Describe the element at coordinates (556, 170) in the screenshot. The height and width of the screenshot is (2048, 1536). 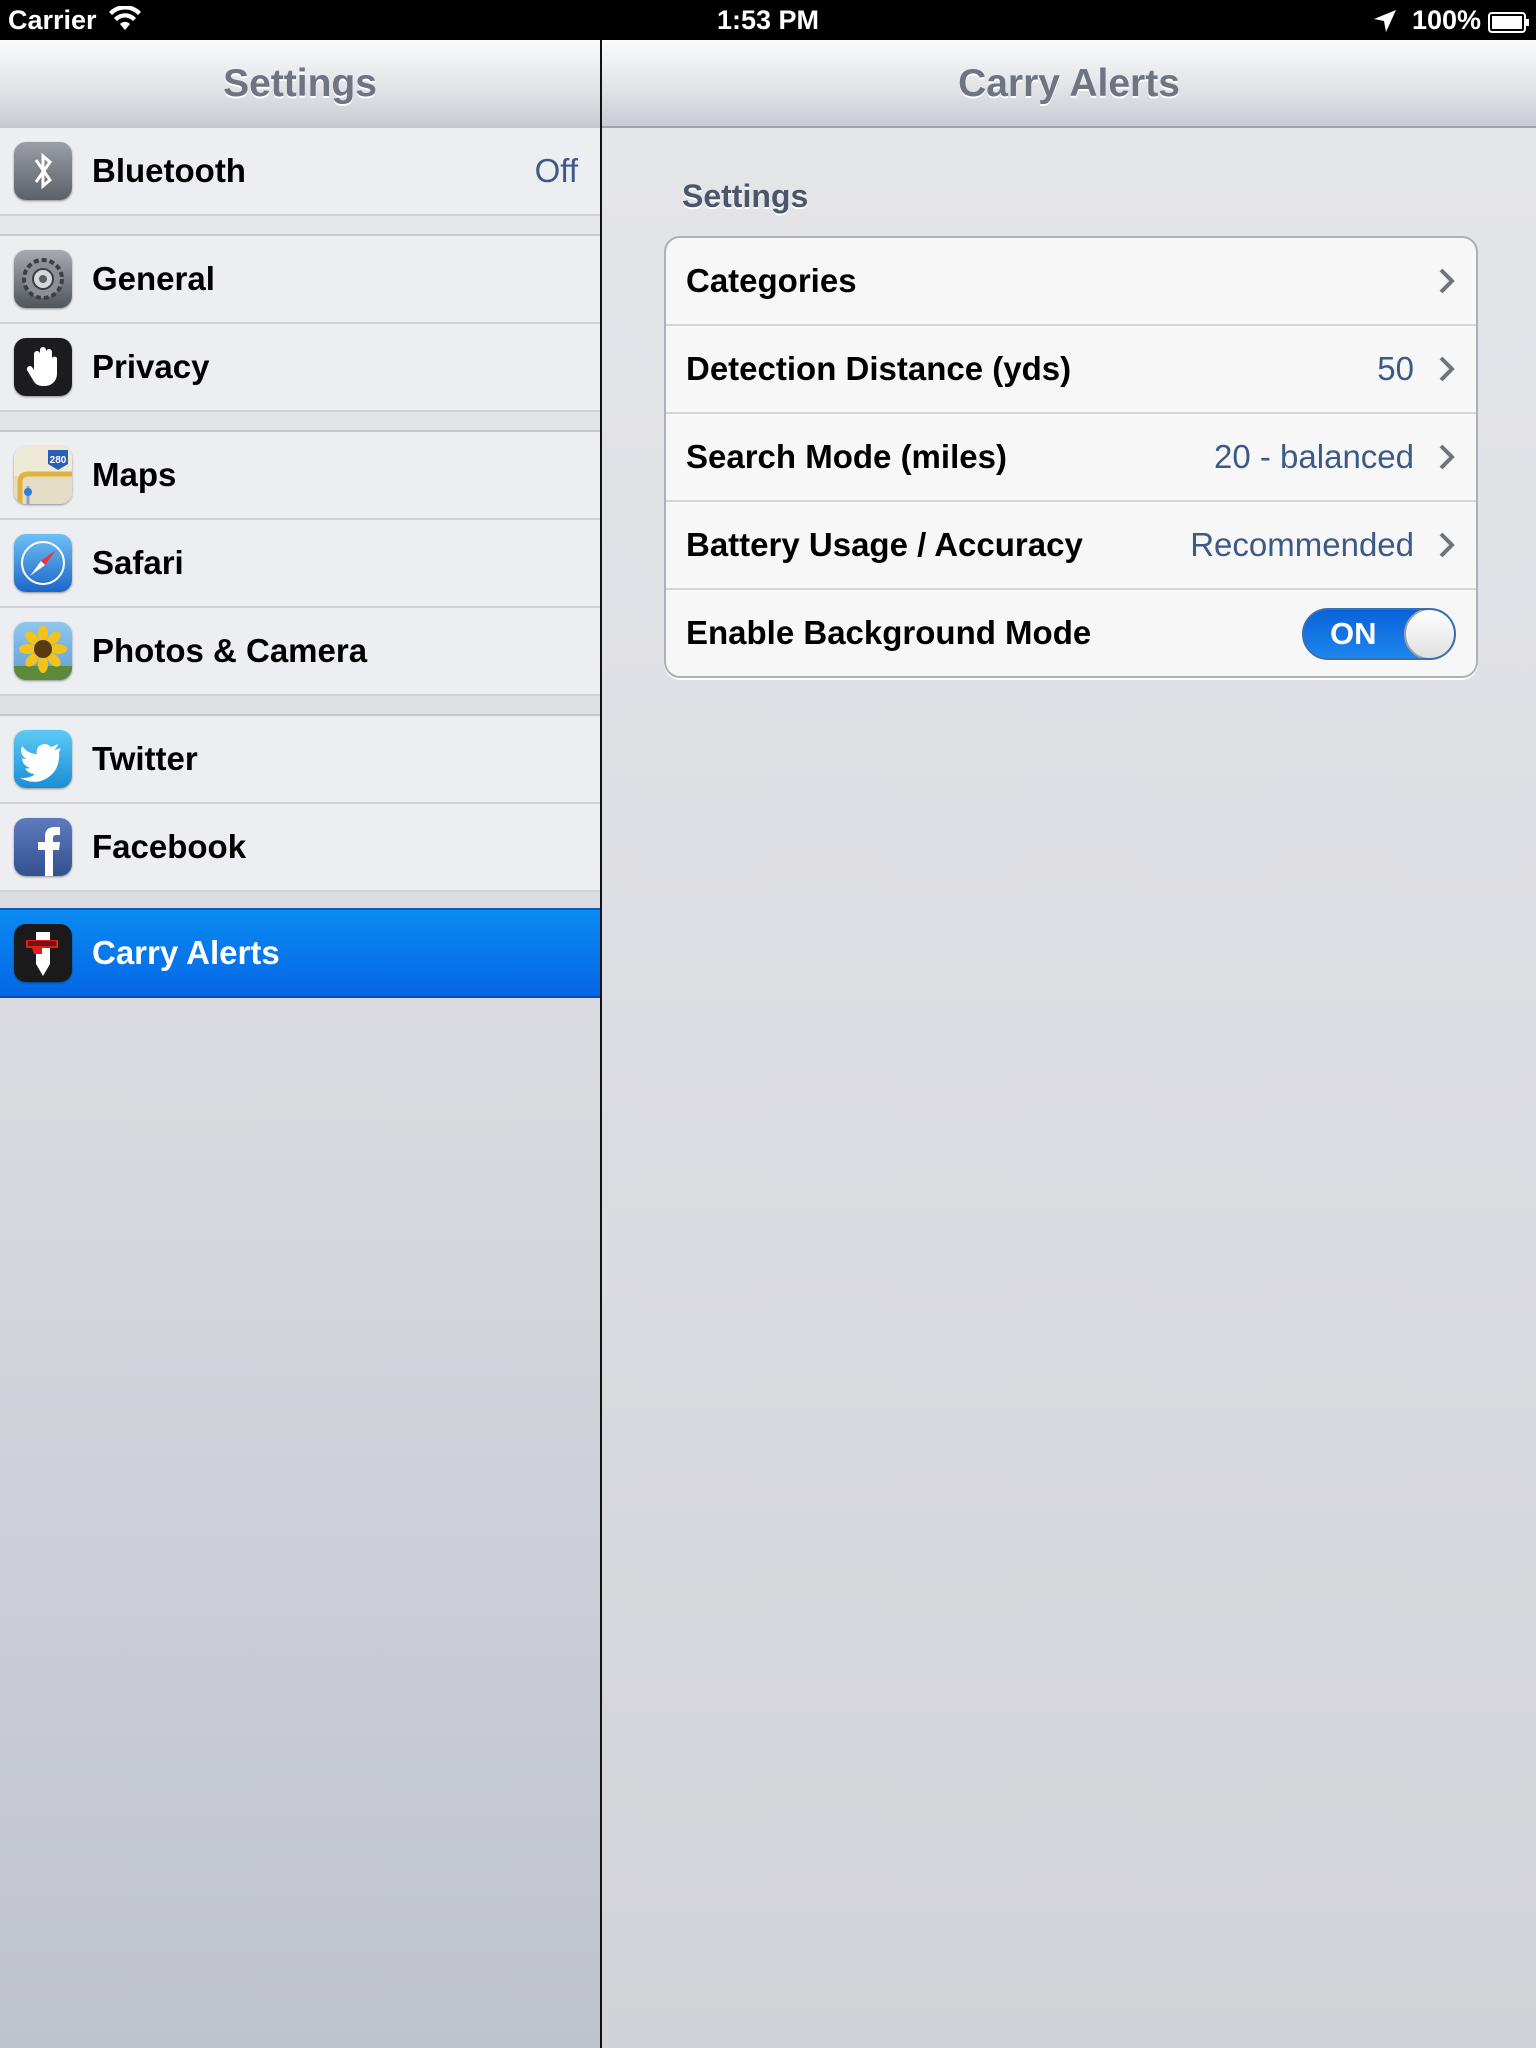
I see `bluetooth-status: Off` at that location.